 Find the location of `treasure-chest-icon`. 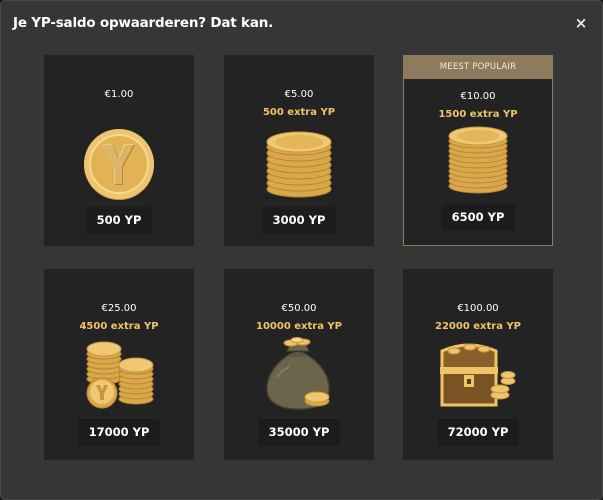

treasure-chest-icon is located at coordinates (478, 374).